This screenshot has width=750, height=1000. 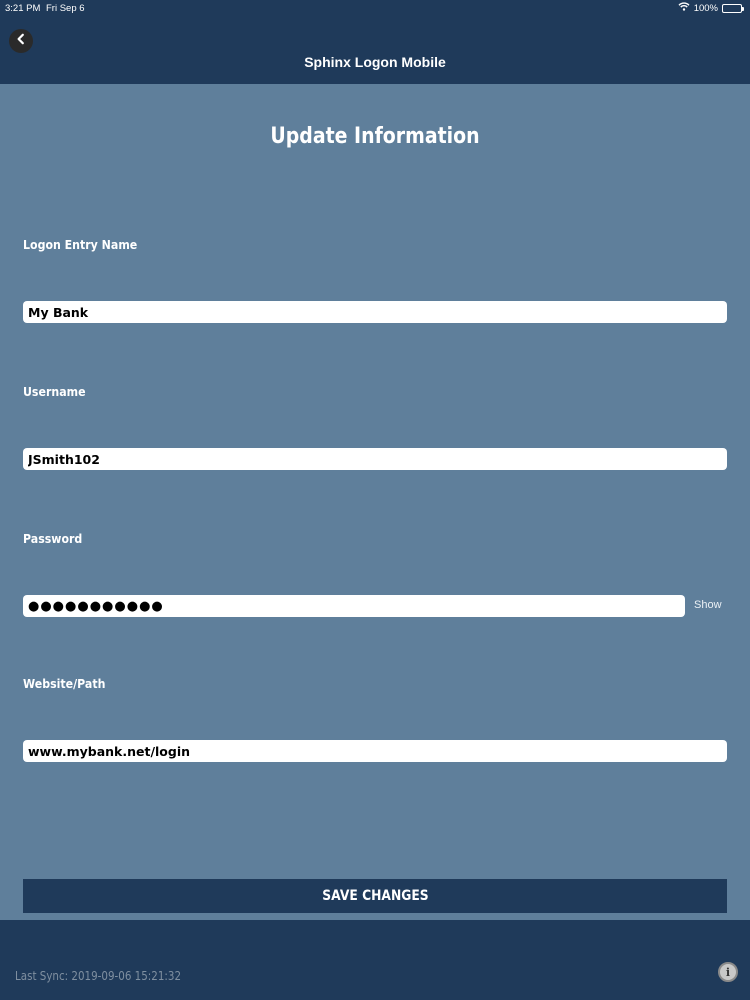 I want to click on status-time: 3:21 PM, so click(x=23, y=8).